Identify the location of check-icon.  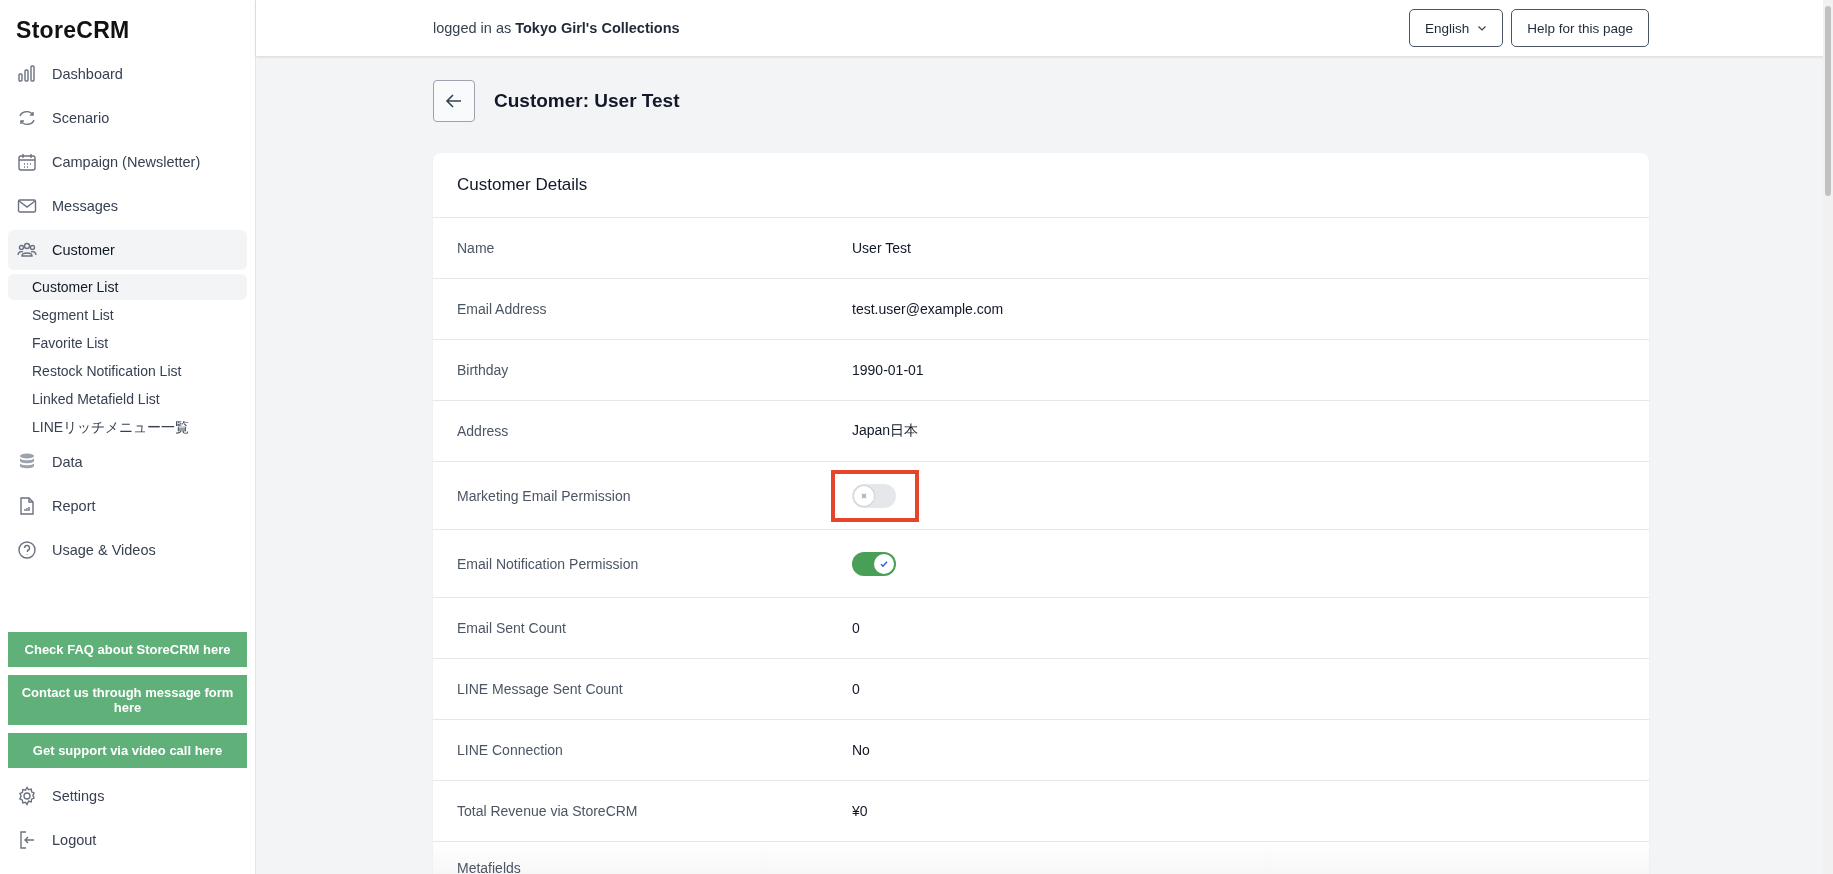
(884, 563).